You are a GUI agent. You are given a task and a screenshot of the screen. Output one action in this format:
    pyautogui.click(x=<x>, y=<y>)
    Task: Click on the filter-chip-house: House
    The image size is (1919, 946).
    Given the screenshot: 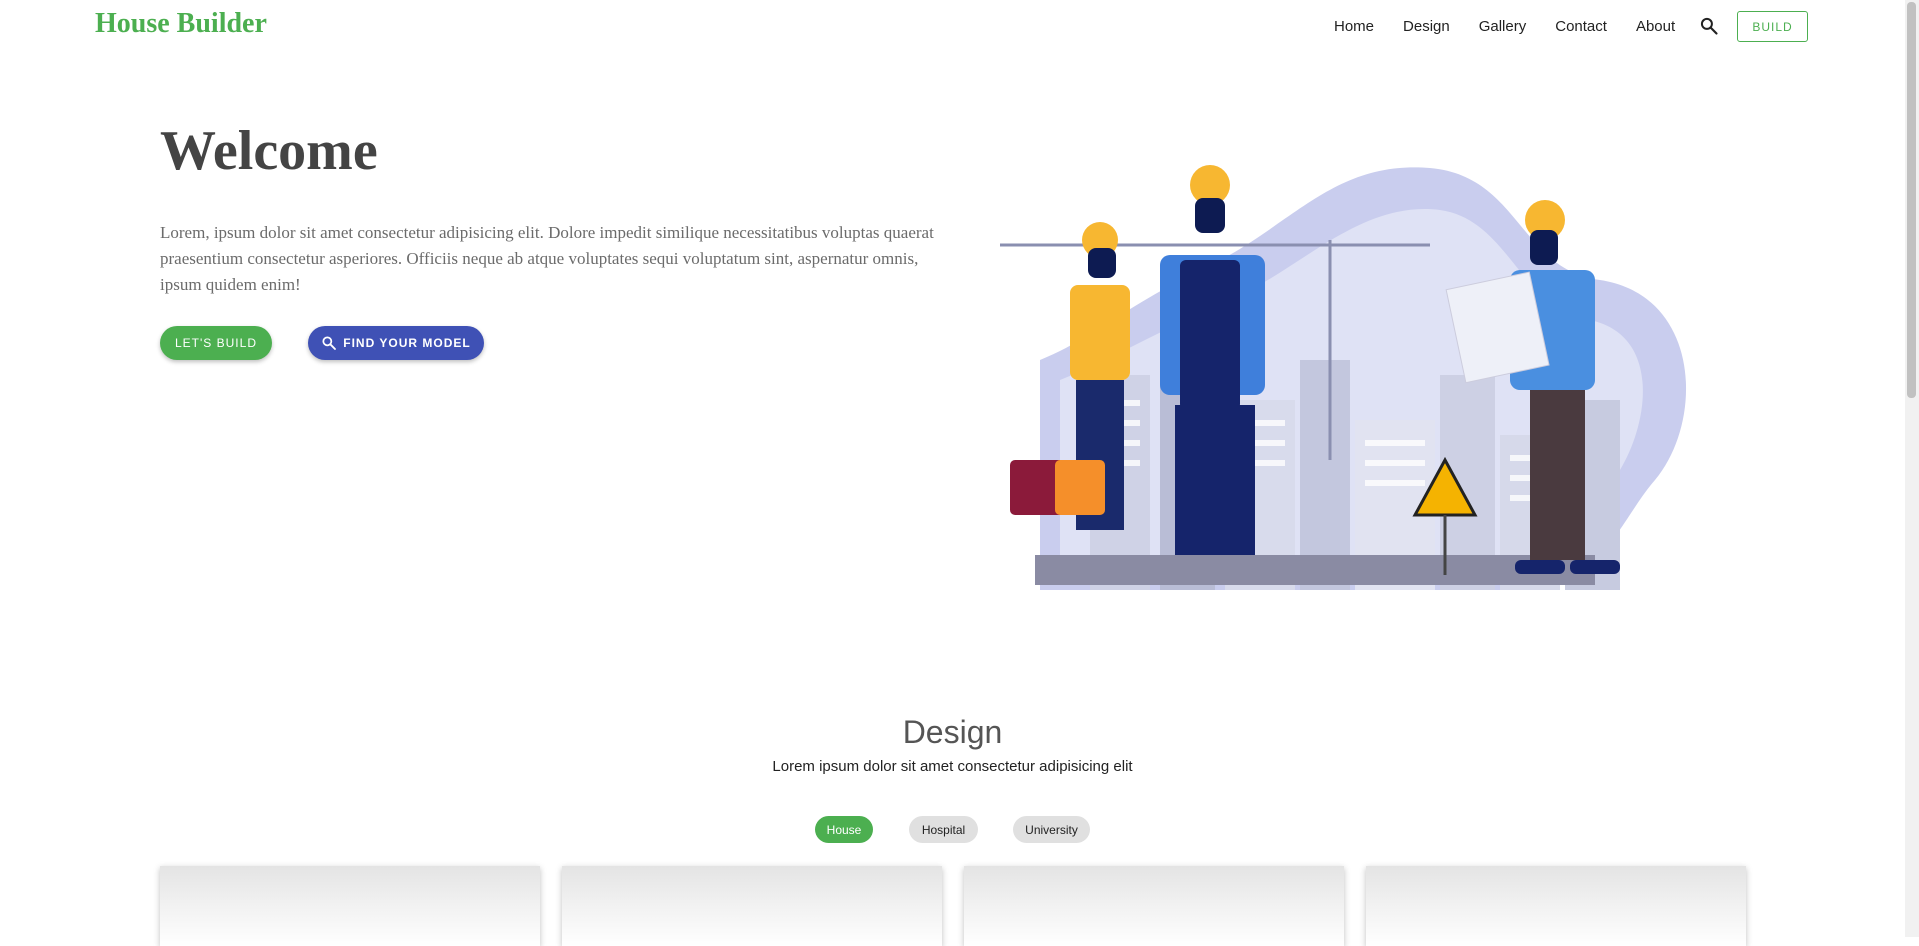 What is the action you would take?
    pyautogui.click(x=844, y=829)
    